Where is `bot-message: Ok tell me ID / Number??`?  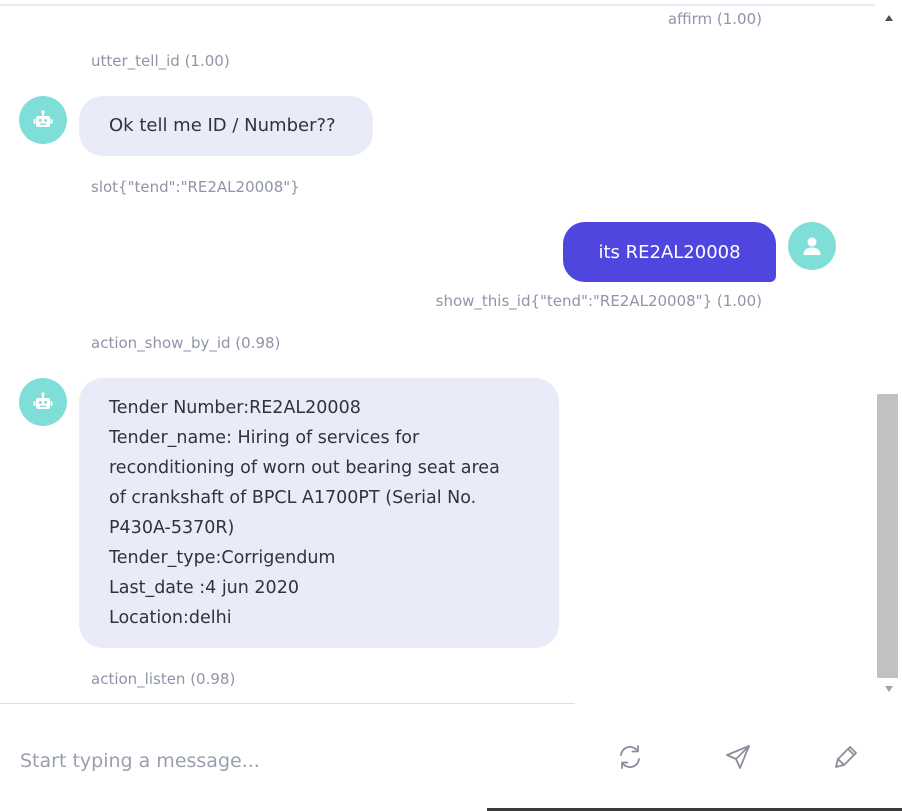 bot-message: Ok tell me ID / Number?? is located at coordinates (226, 126).